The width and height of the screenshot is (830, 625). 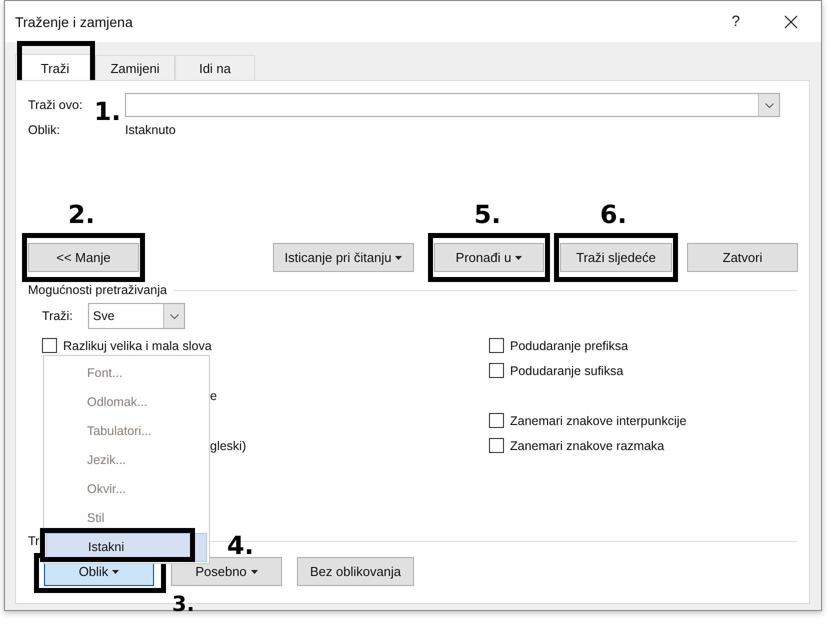 What do you see at coordinates (587, 445) in the screenshot?
I see `option-label: Zanemari znakove razmaka` at bounding box center [587, 445].